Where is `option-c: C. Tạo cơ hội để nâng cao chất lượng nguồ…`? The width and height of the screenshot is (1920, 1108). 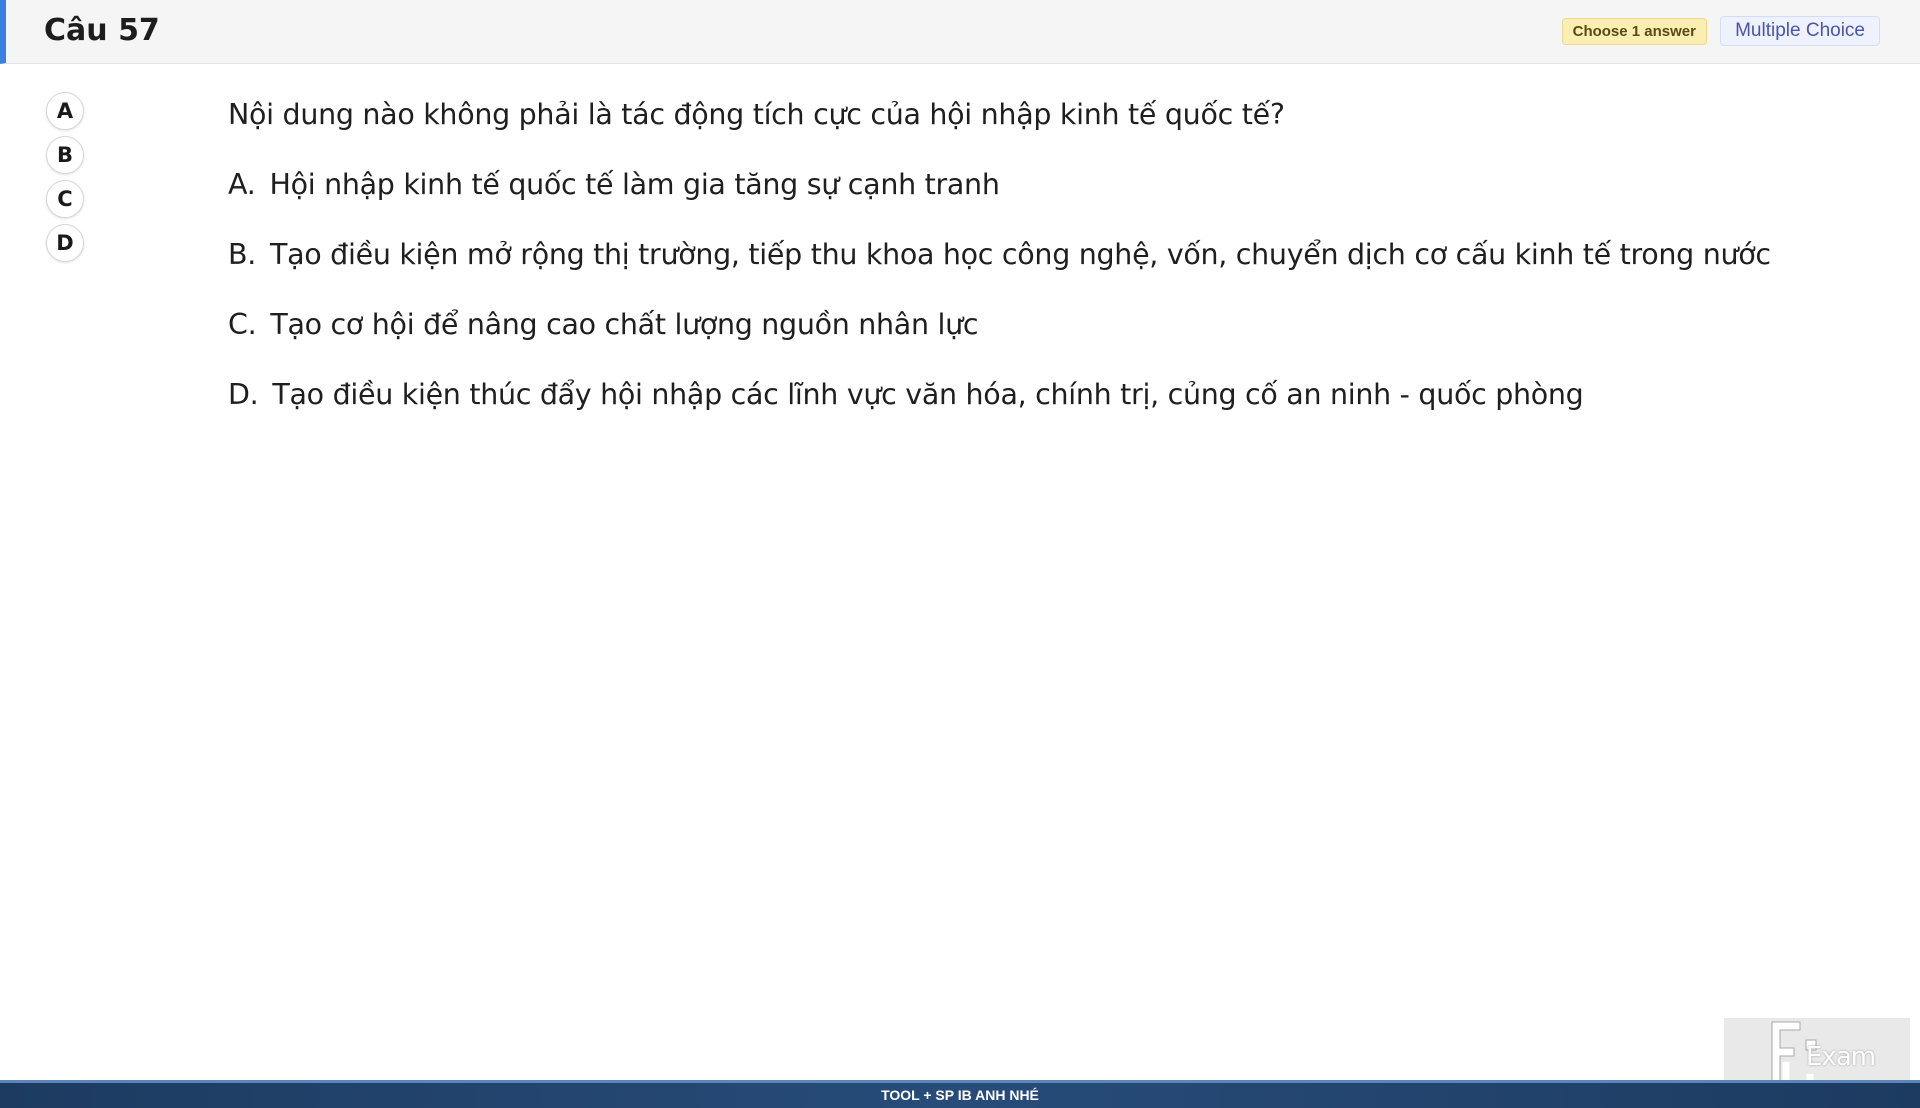
option-c: C. Tạo cơ hội để nâng cao chất lượng nguồ… is located at coordinates (1058, 340).